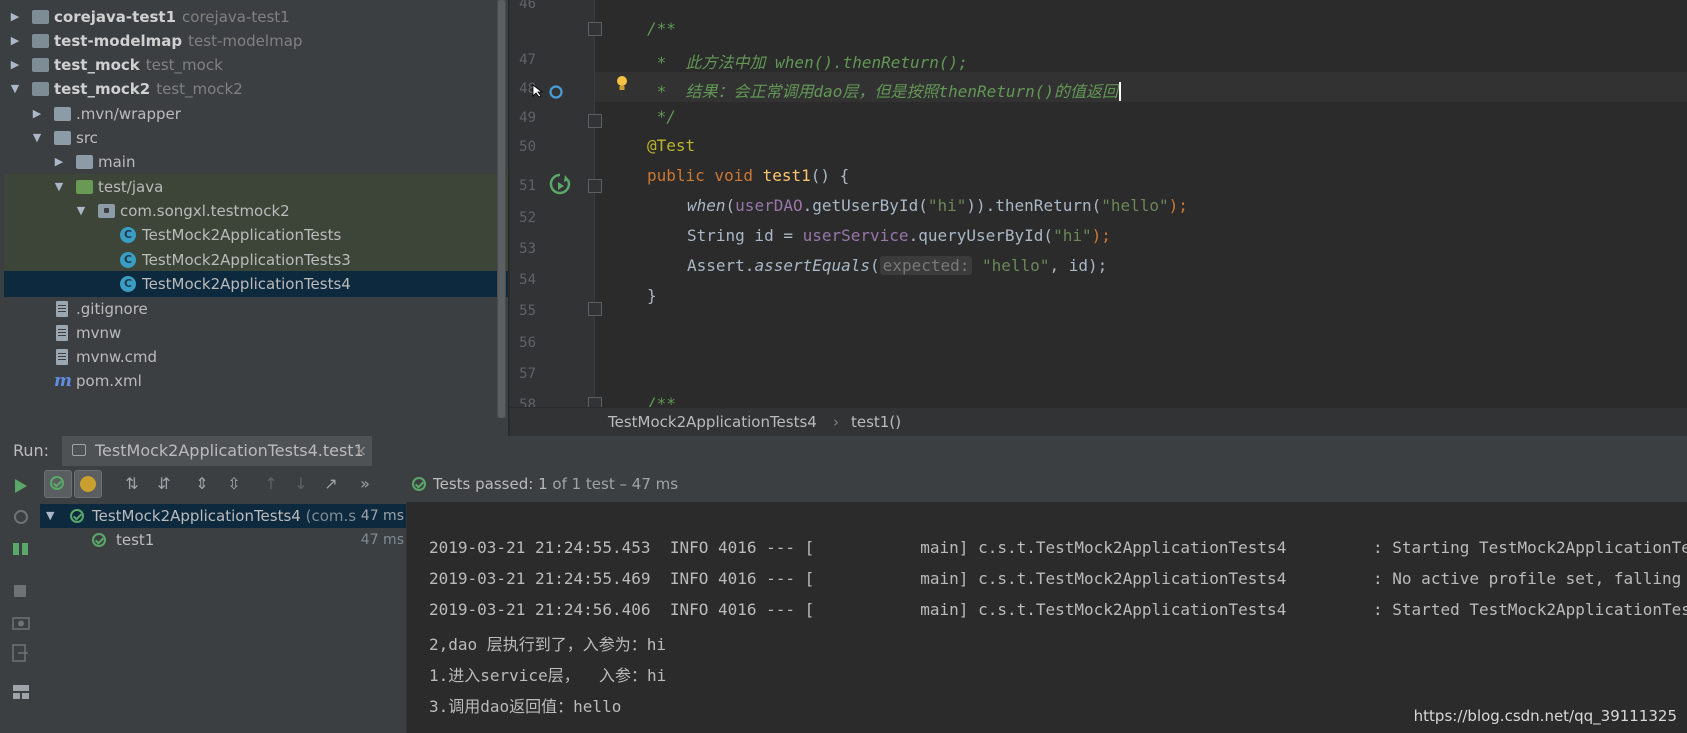  I want to click on fold-guide, so click(594, 203).